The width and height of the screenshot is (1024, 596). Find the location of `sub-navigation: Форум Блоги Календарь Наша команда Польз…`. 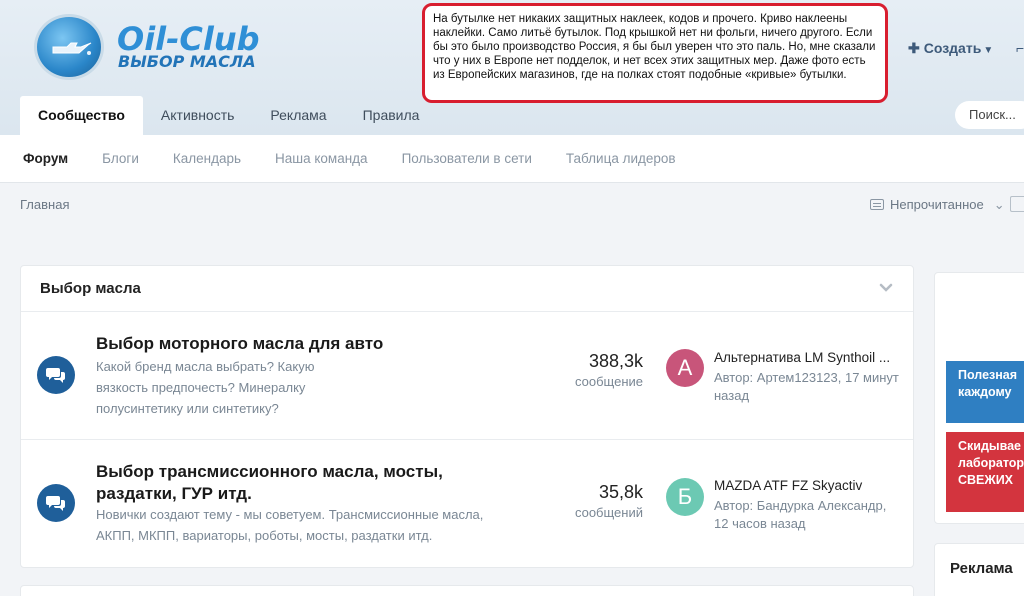

sub-navigation: Форум Блоги Календарь Наша команда Польз… is located at coordinates (512, 159).